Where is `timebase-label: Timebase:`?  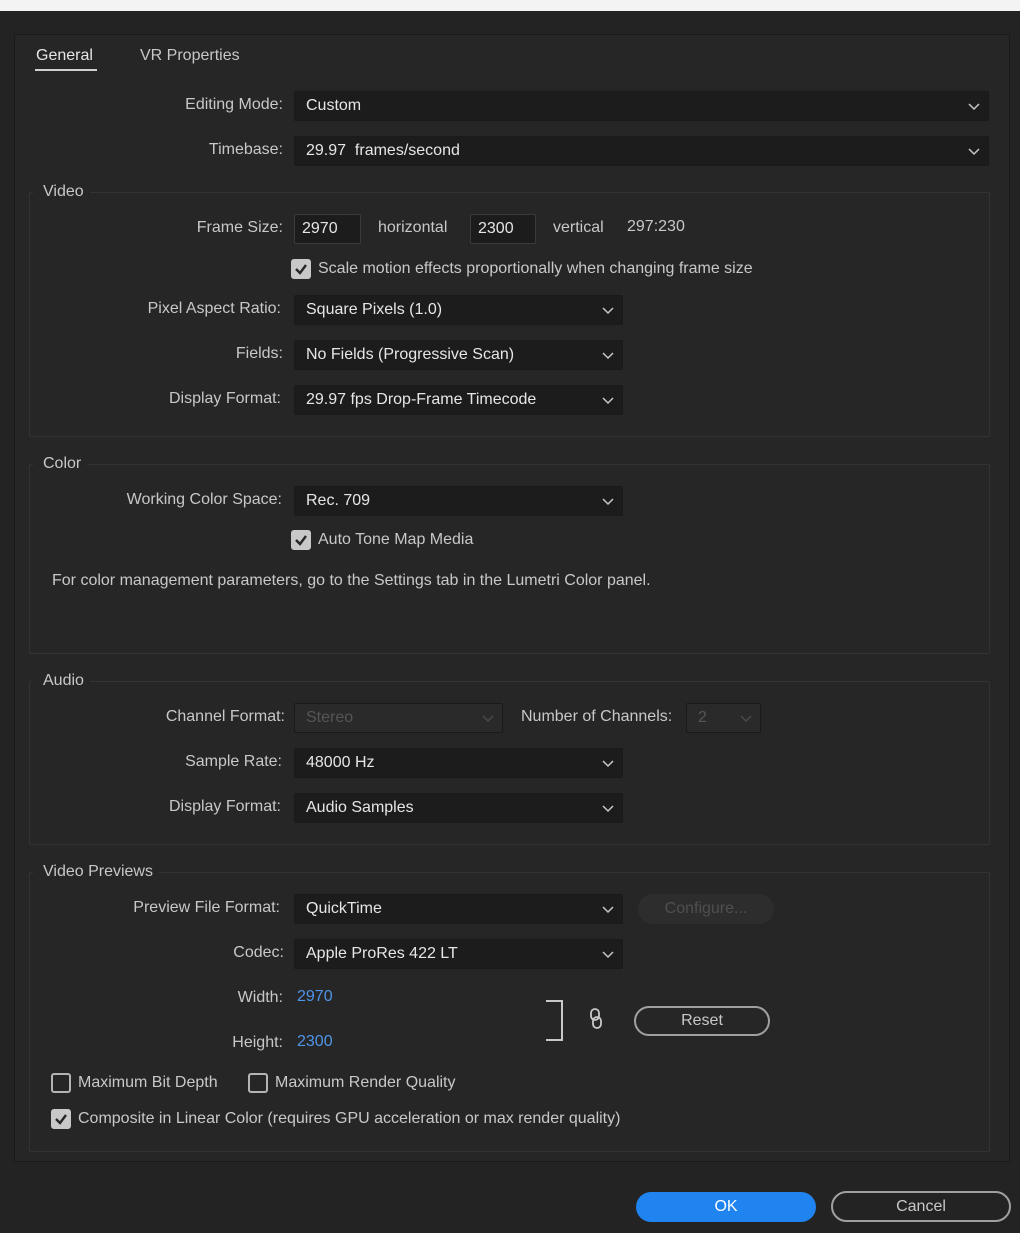 timebase-label: Timebase: is located at coordinates (245, 149).